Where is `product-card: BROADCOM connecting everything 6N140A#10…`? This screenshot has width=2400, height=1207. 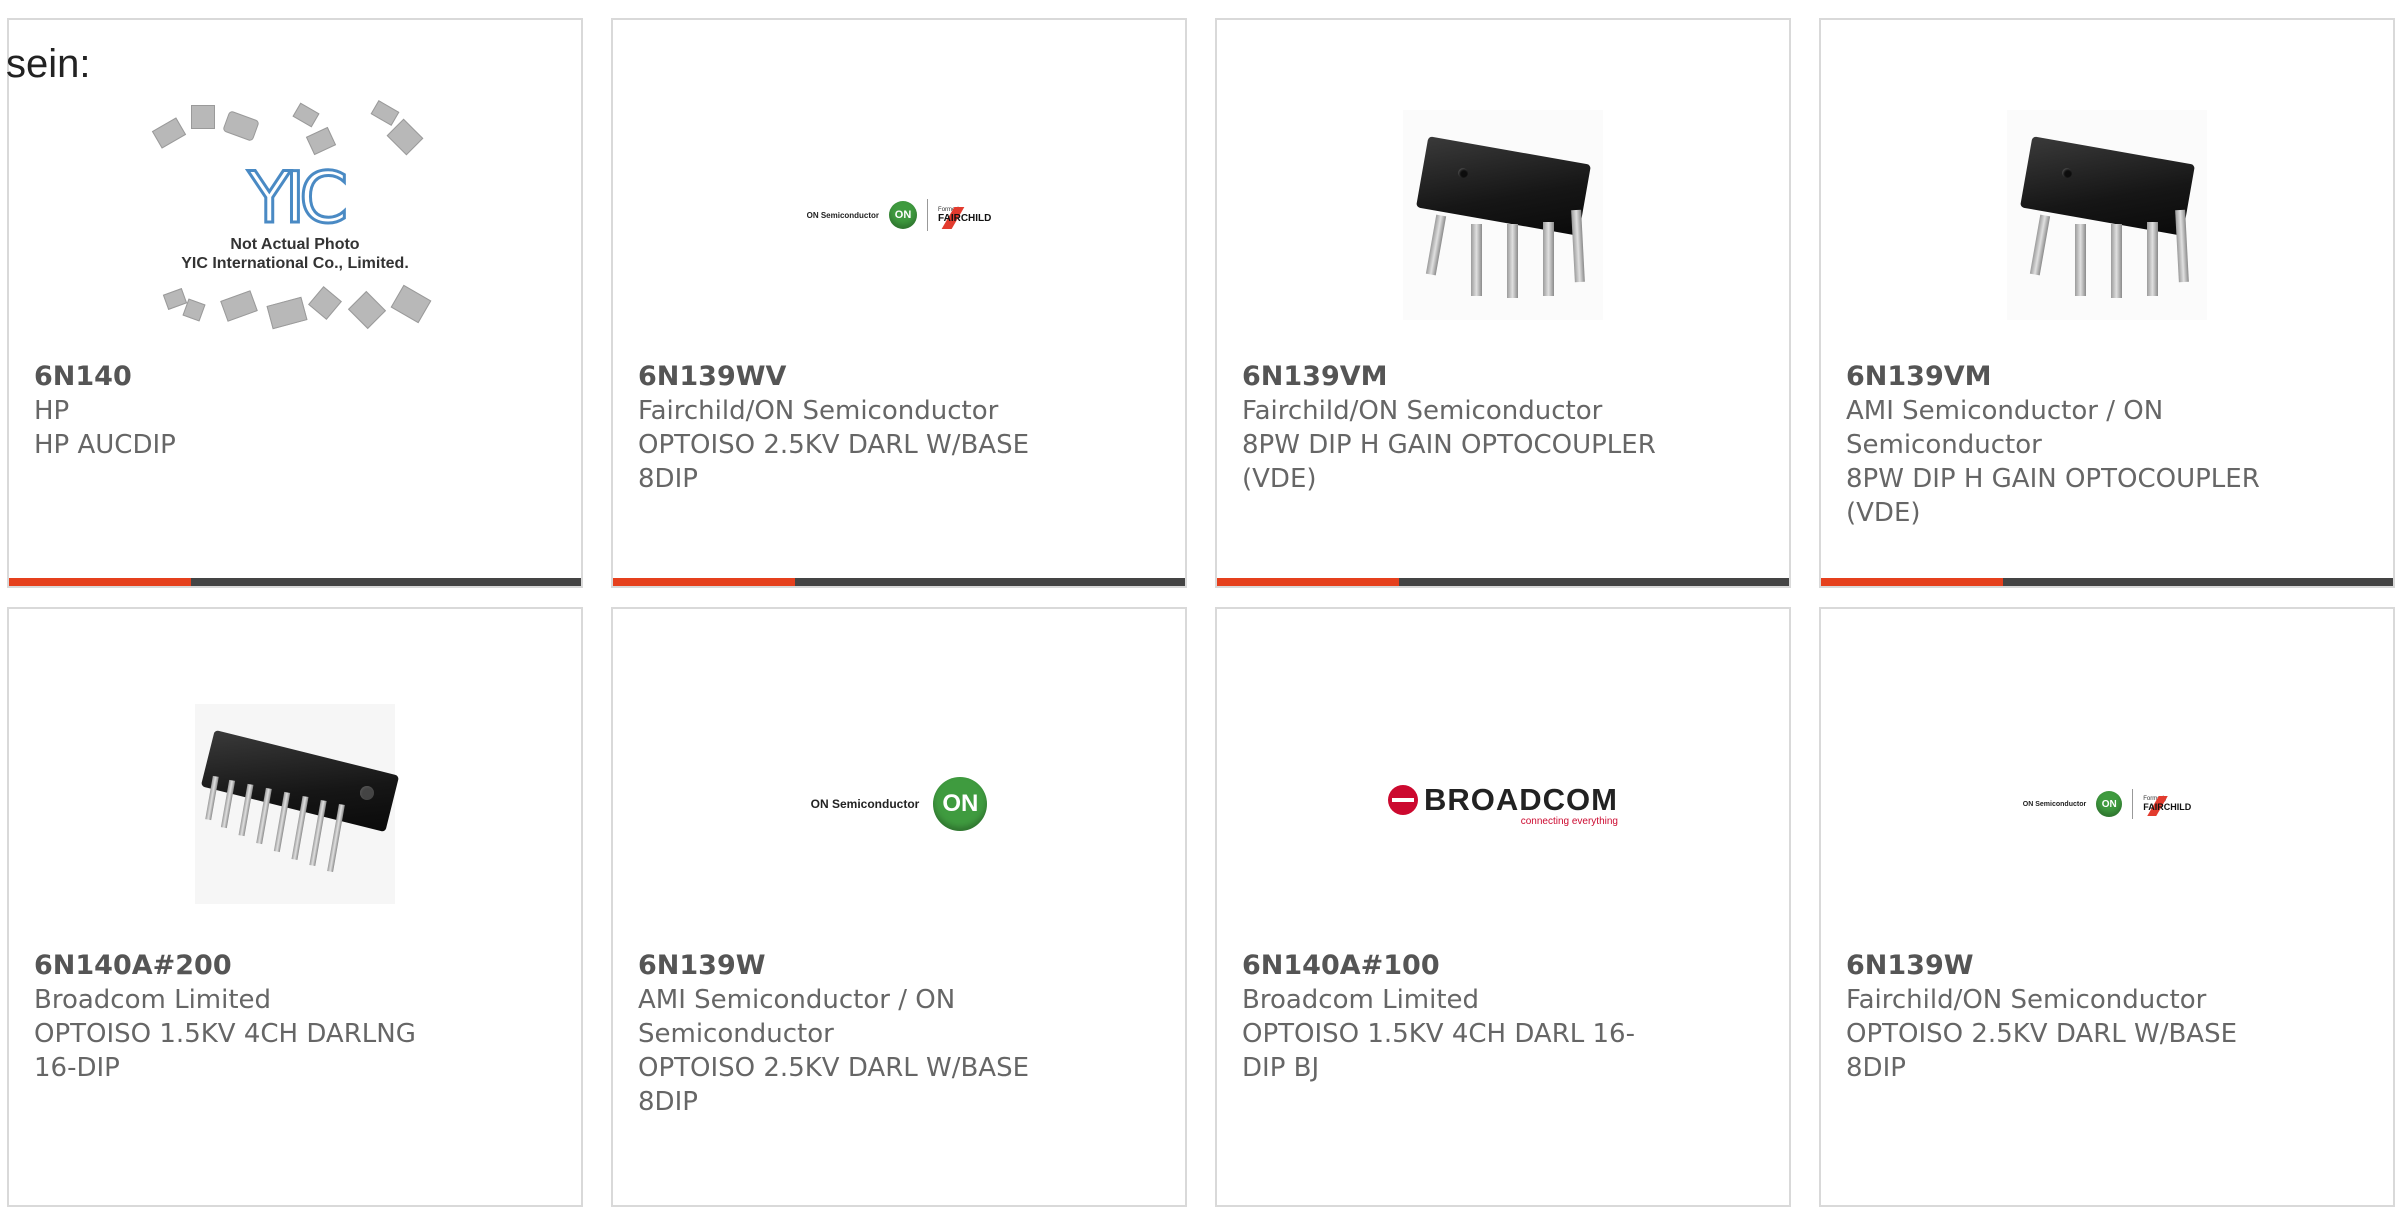 product-card: BROADCOM connecting everything 6N140A#10… is located at coordinates (1503, 907).